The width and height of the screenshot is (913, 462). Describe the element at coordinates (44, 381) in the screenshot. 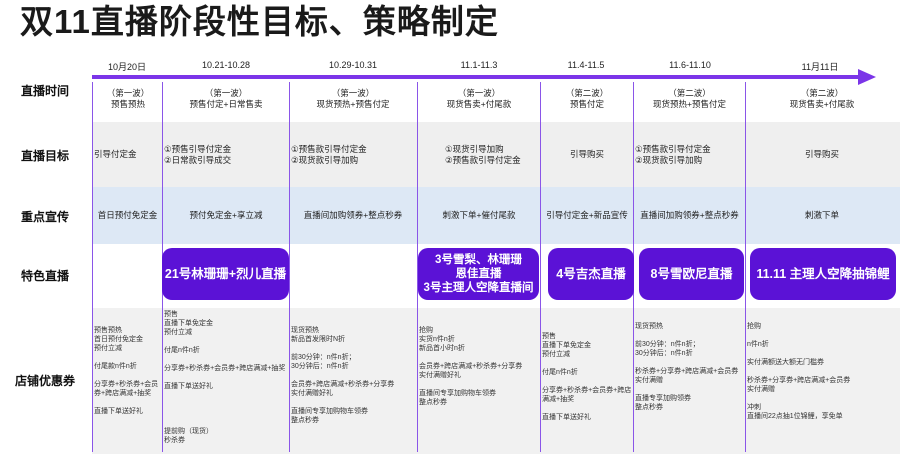

I see `row-label-coupon: 店铺优惠券` at that location.